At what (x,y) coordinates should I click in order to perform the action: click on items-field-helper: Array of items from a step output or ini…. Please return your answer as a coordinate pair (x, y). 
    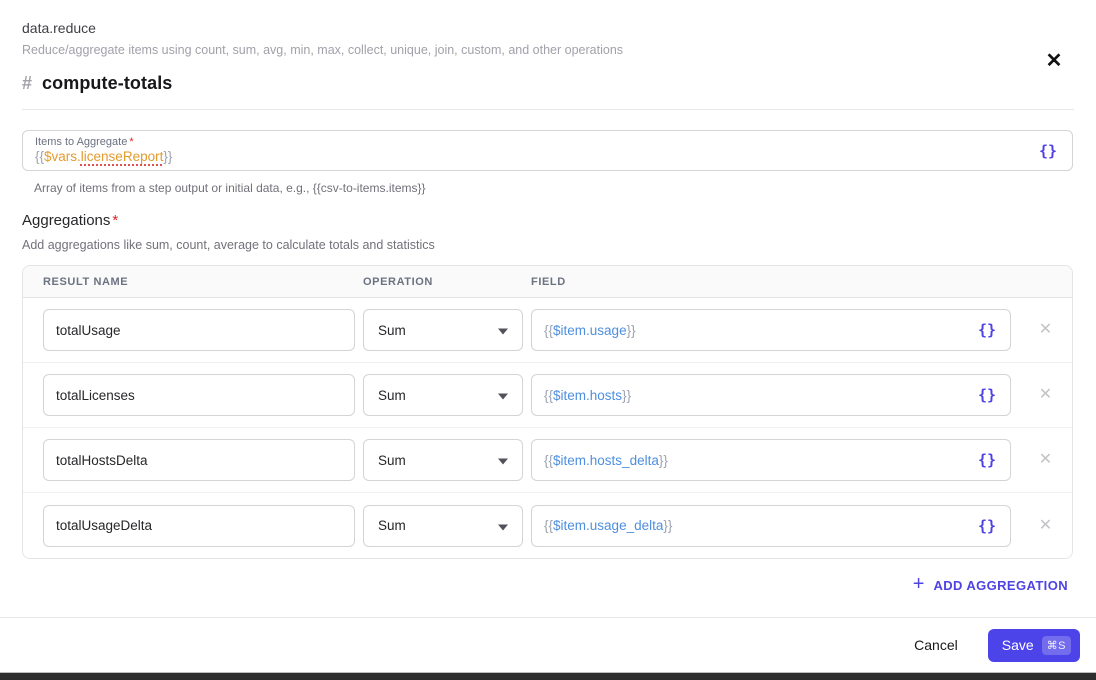
    Looking at the image, I should click on (230, 188).